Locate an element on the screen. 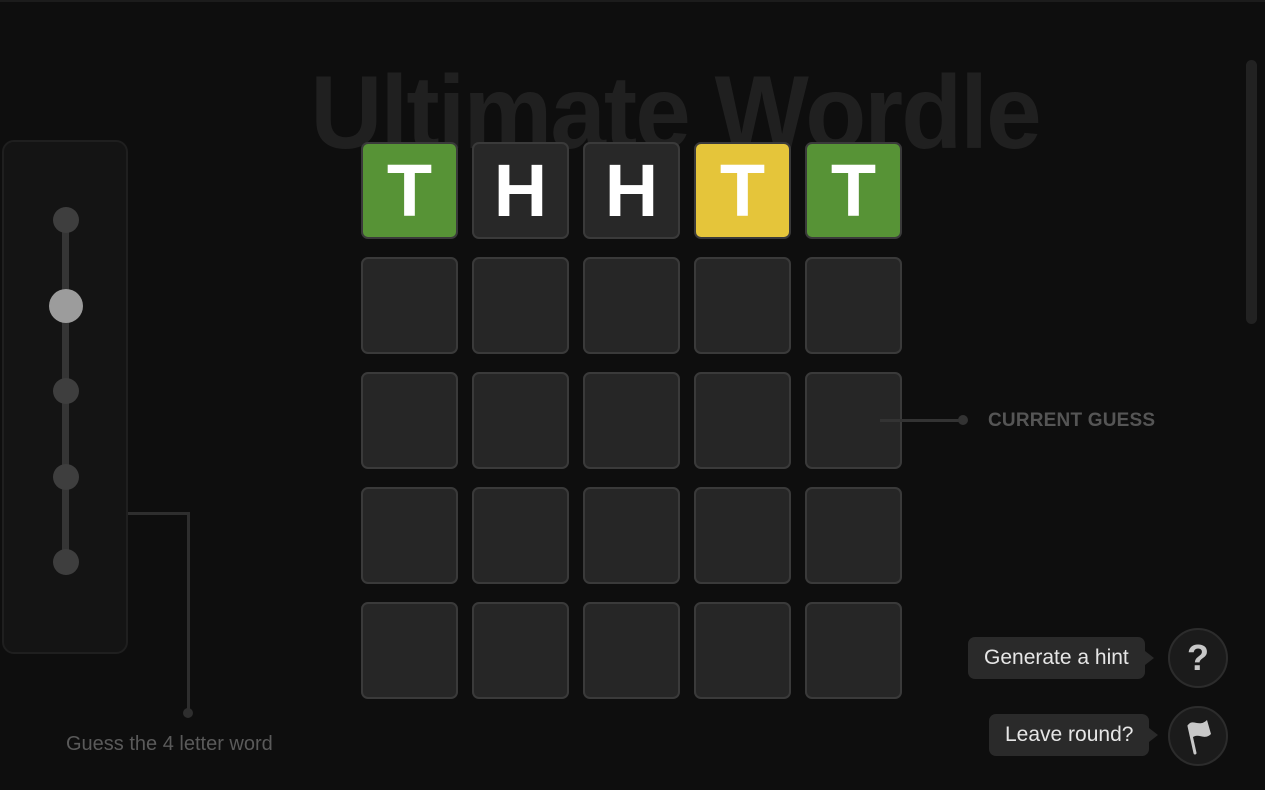 The height and width of the screenshot is (790, 1265). leave-tooltip-label: Leave round? is located at coordinates (1069, 734).